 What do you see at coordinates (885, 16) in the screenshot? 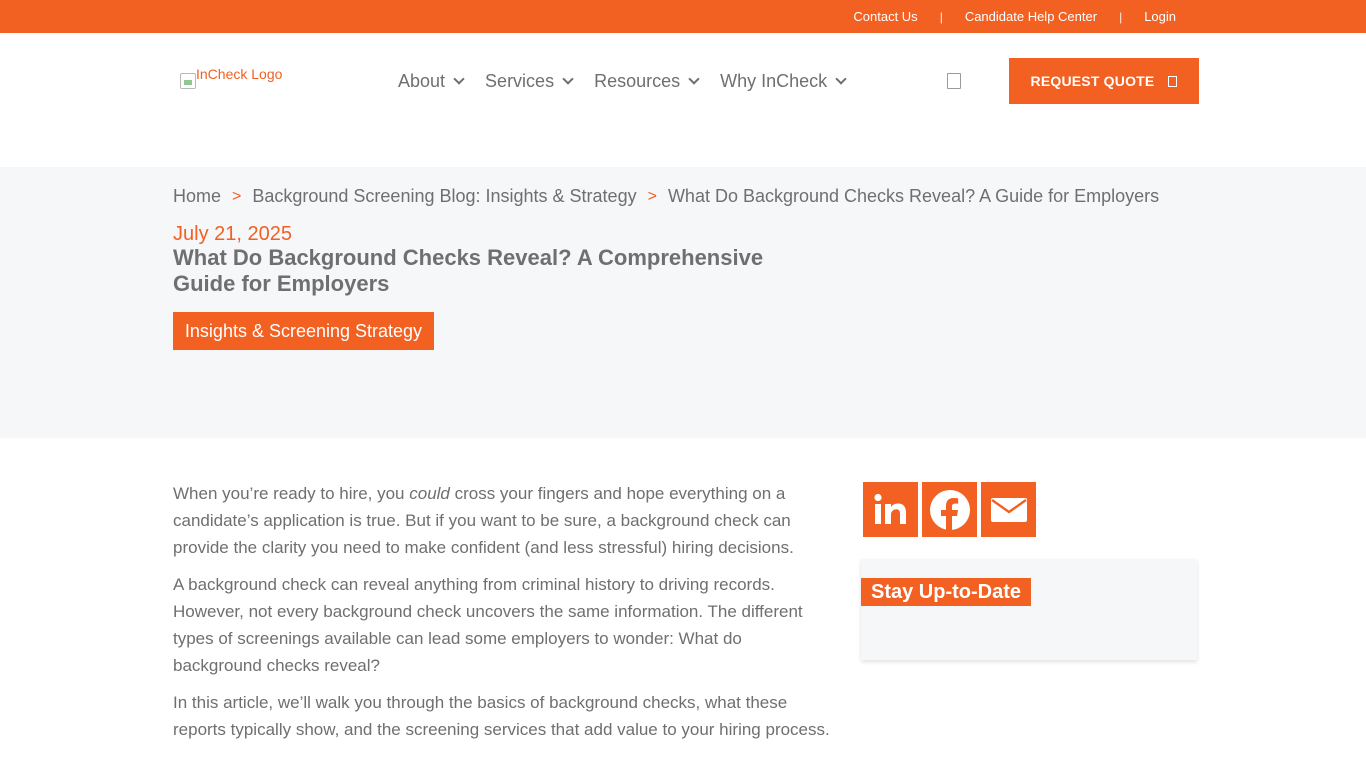
I see `contact-us-link: Contact Us` at bounding box center [885, 16].